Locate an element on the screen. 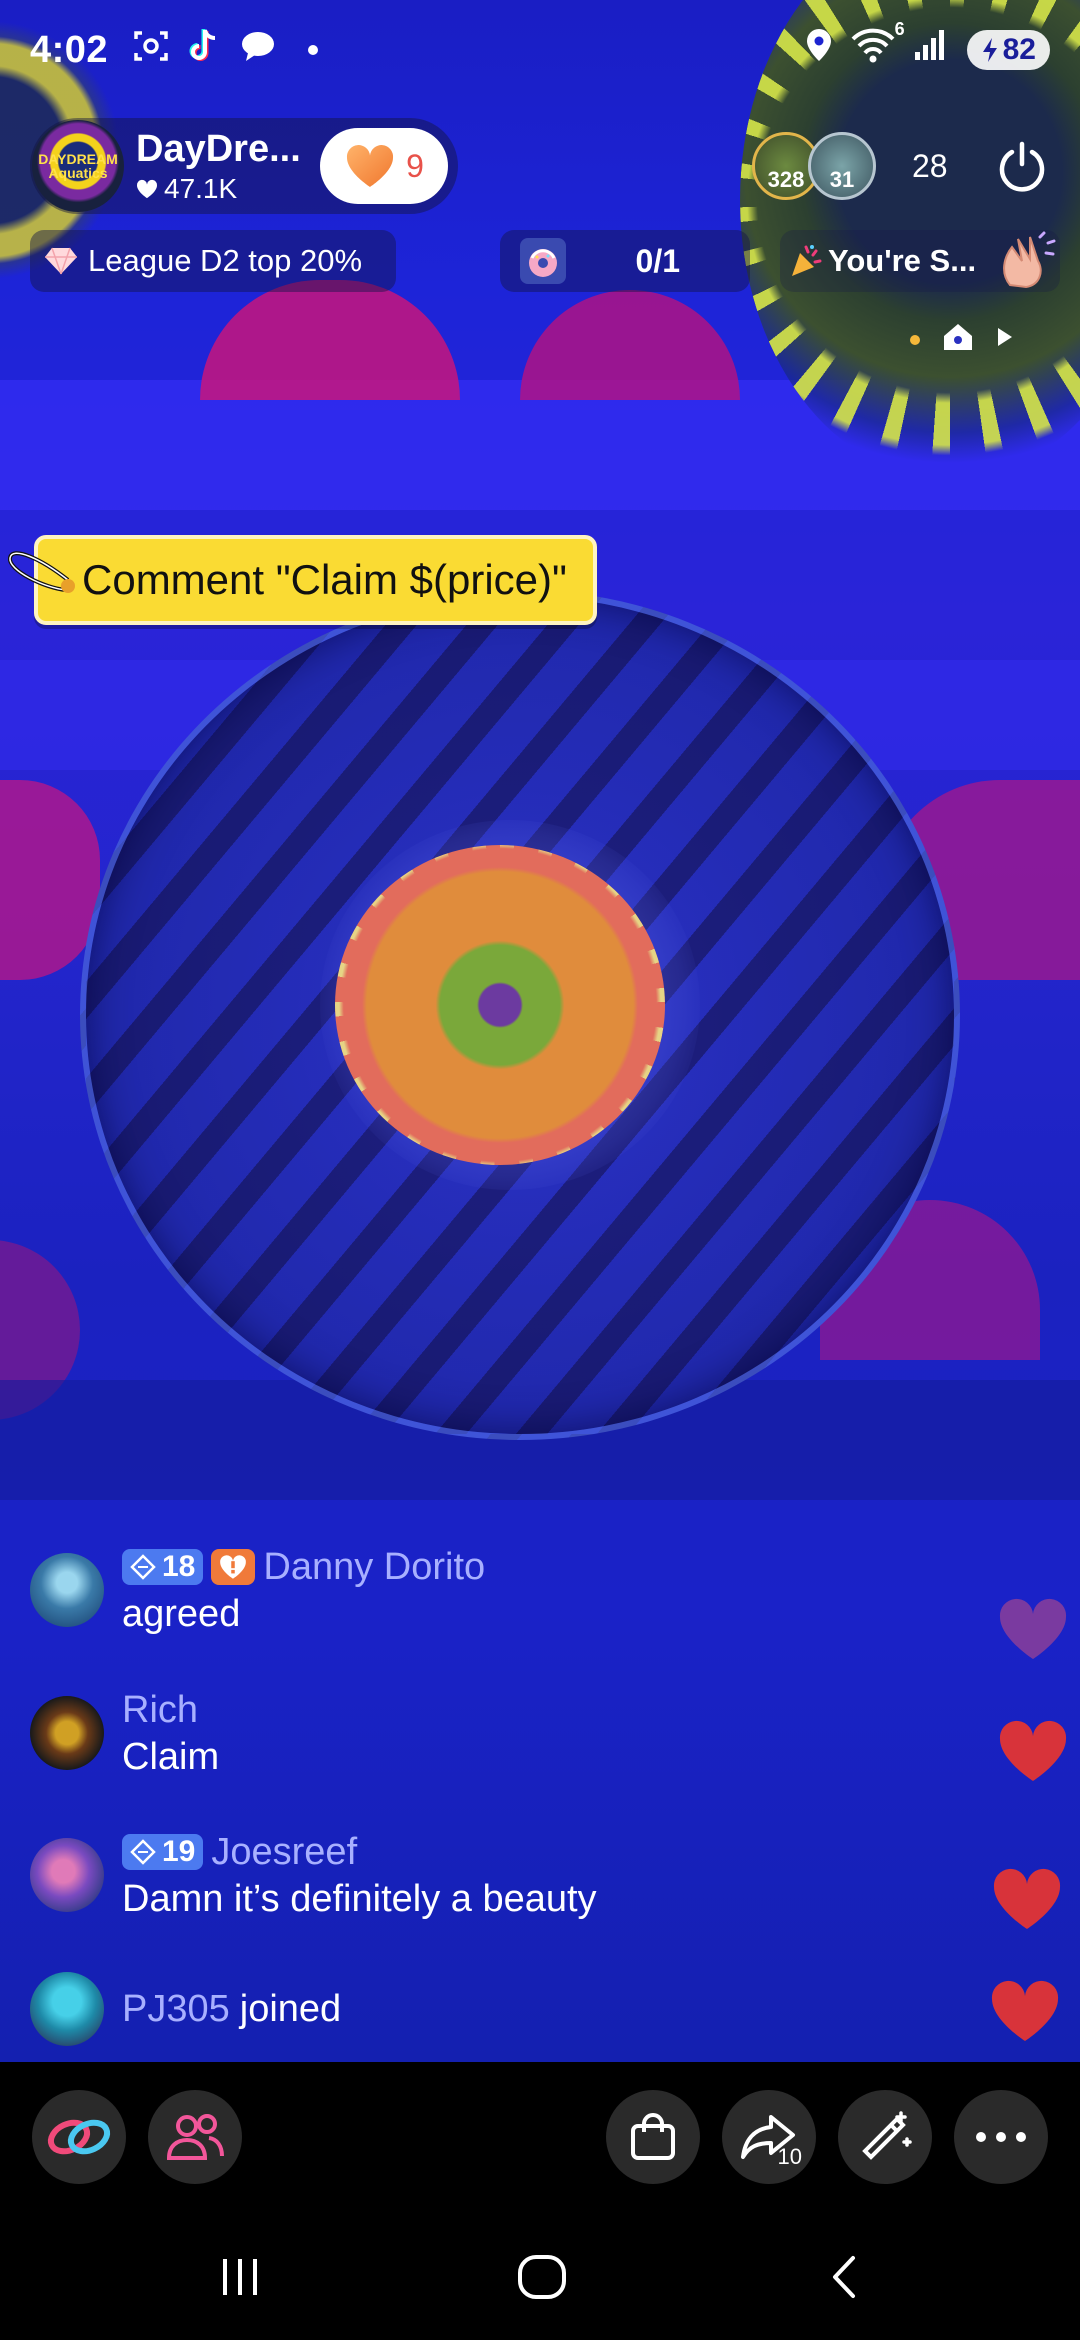 The width and height of the screenshot is (1080, 2340). charging-bolt-icon is located at coordinates (989, 50).